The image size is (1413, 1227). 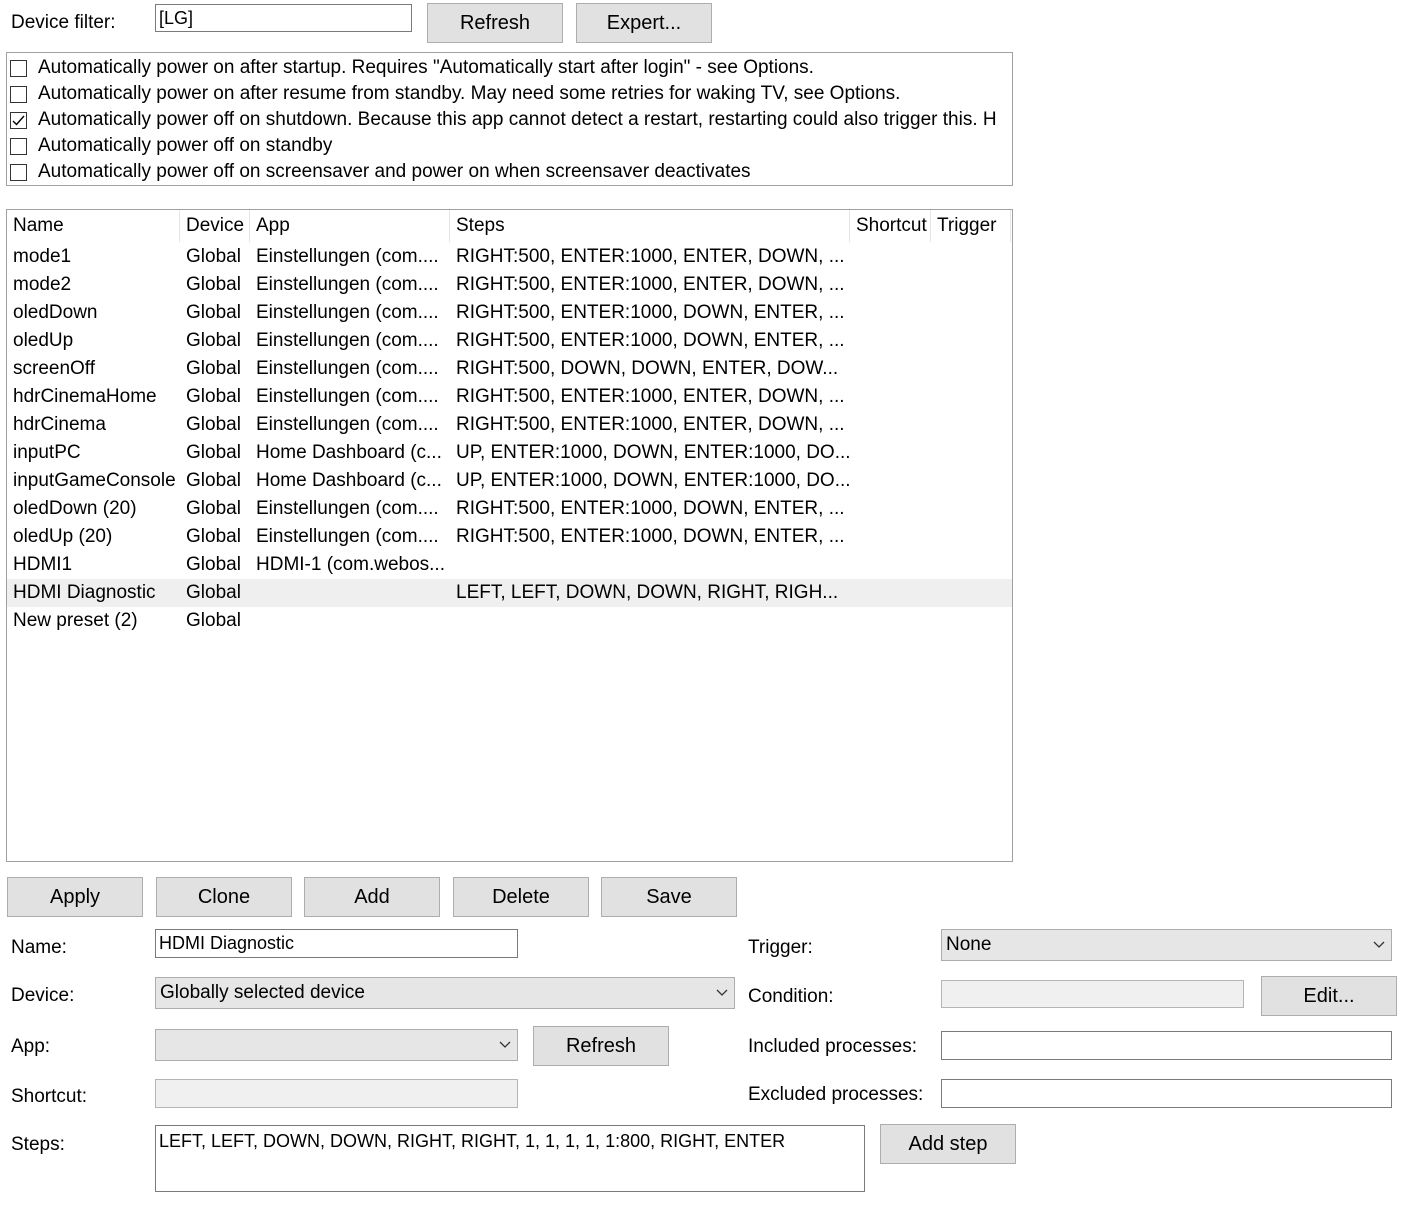 I want to click on device-select: Globally selected device, so click(x=445, y=993).